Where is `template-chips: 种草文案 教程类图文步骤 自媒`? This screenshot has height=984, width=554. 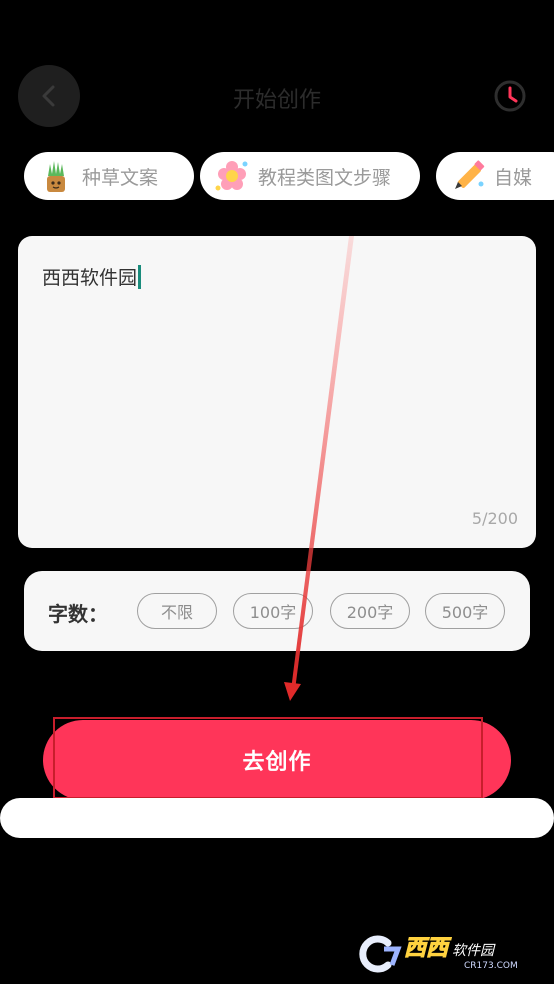 template-chips: 种草文案 教程类图文步骤 自媒 is located at coordinates (277, 177).